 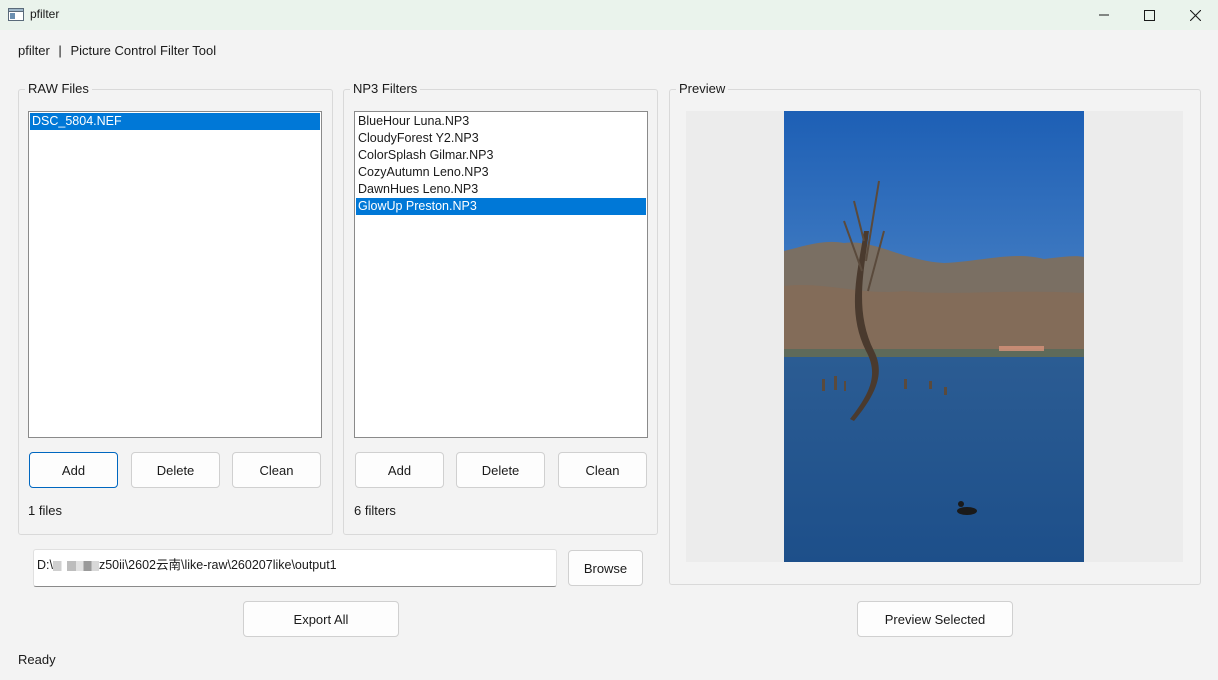 I want to click on np3-filters-title: NP3 Filters, so click(x=385, y=89).